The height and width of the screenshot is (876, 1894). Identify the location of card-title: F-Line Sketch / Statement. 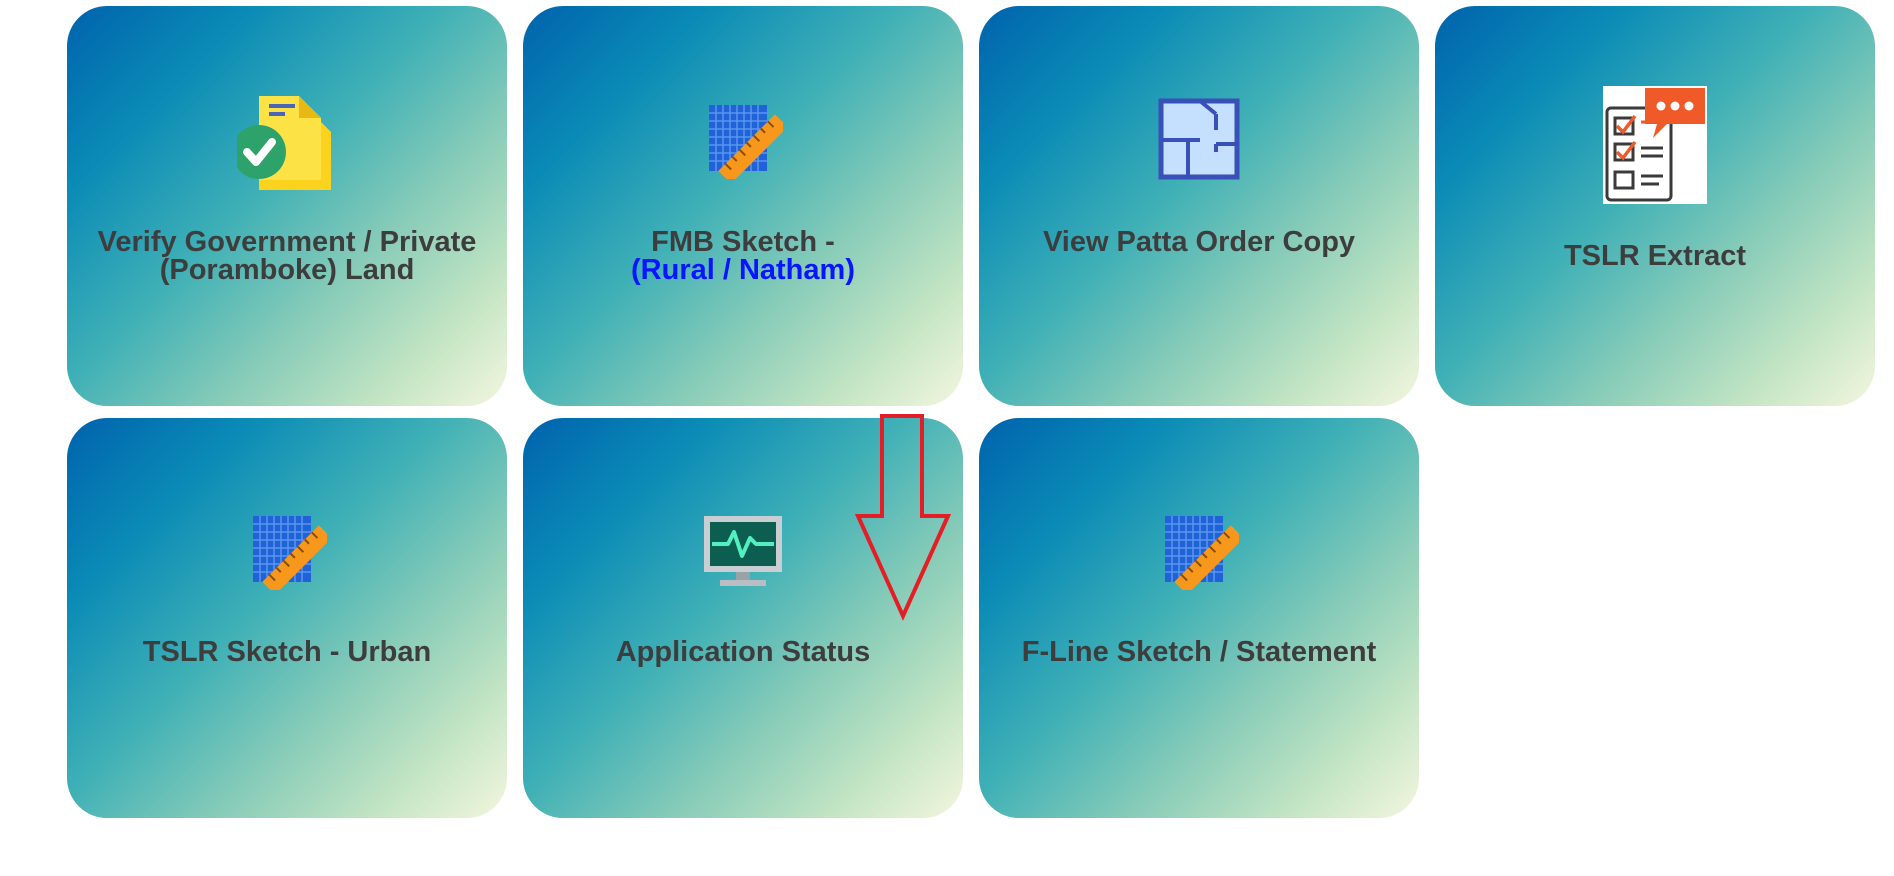
(1199, 652).